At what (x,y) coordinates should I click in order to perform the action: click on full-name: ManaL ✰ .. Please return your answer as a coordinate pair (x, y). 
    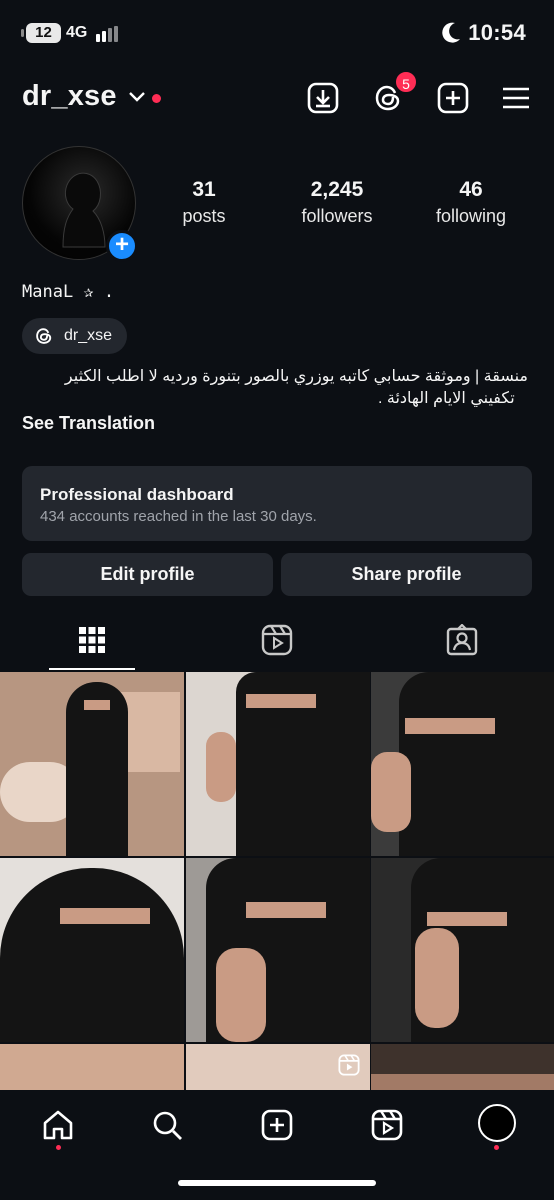
    Looking at the image, I should click on (68, 292).